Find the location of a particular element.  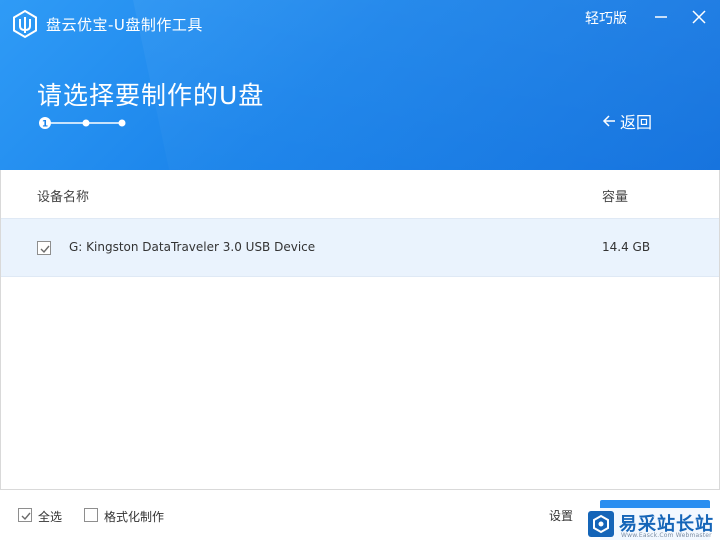

logo-icon is located at coordinates (25, 24).